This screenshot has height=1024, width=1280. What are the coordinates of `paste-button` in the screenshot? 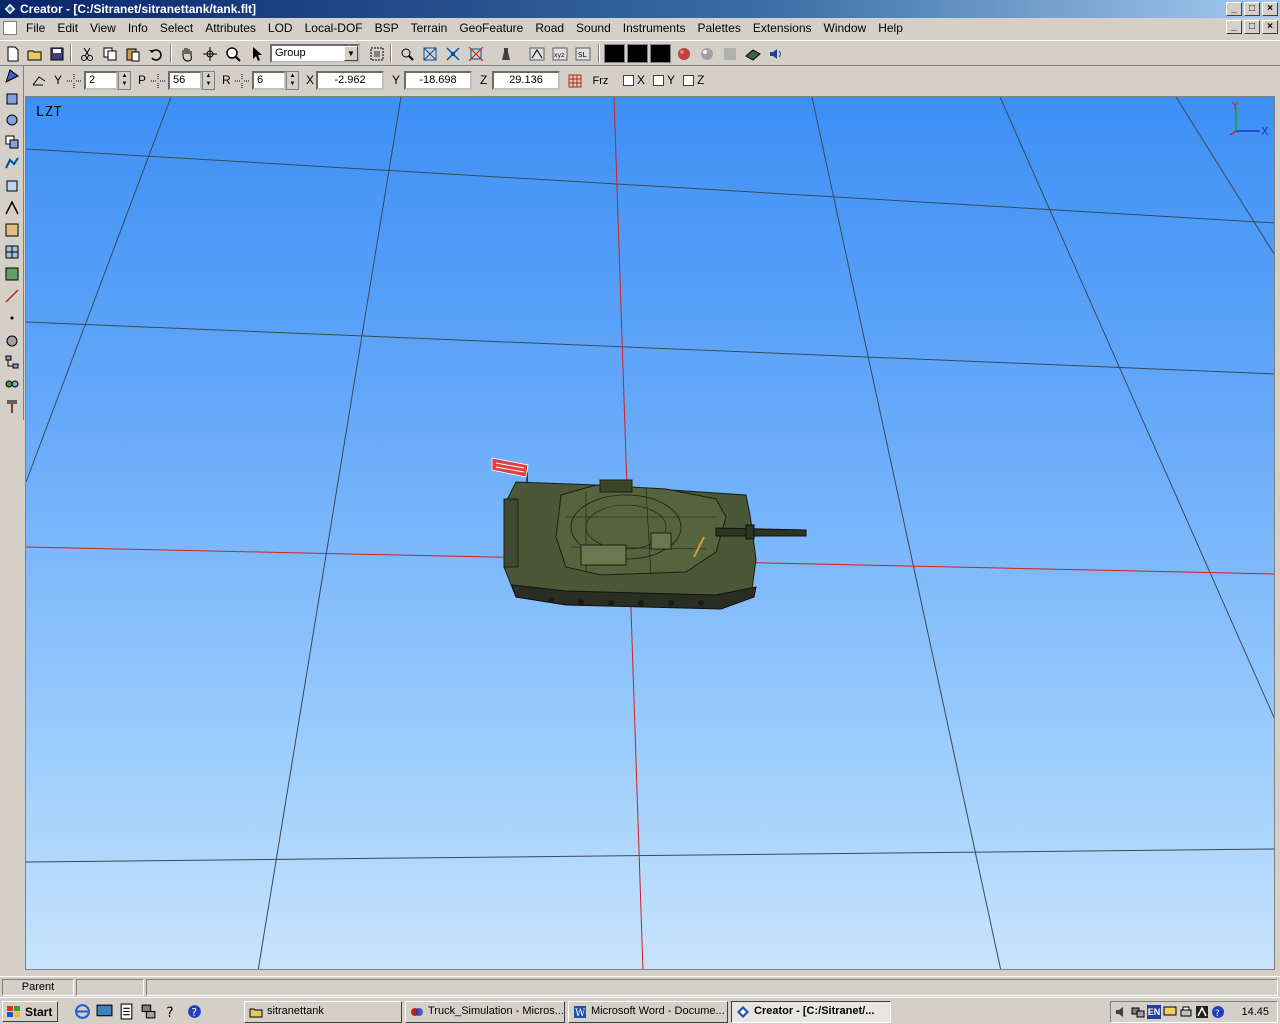 It's located at (132, 53).